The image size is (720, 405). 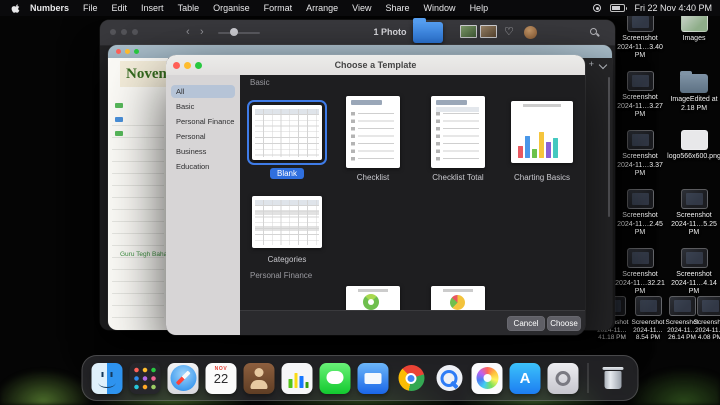 I want to click on dock-icon-safari, so click(x=183, y=378).